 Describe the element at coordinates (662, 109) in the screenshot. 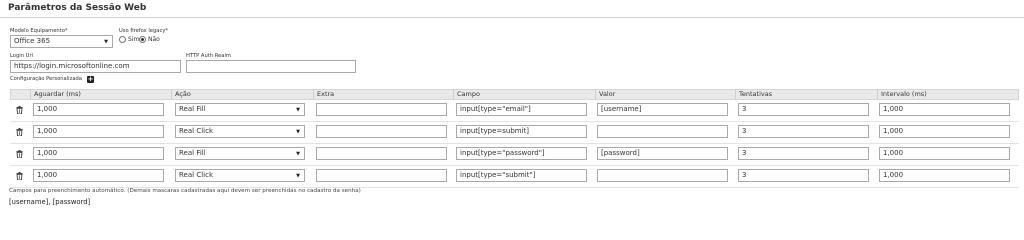

I see `value-input: [username]` at that location.